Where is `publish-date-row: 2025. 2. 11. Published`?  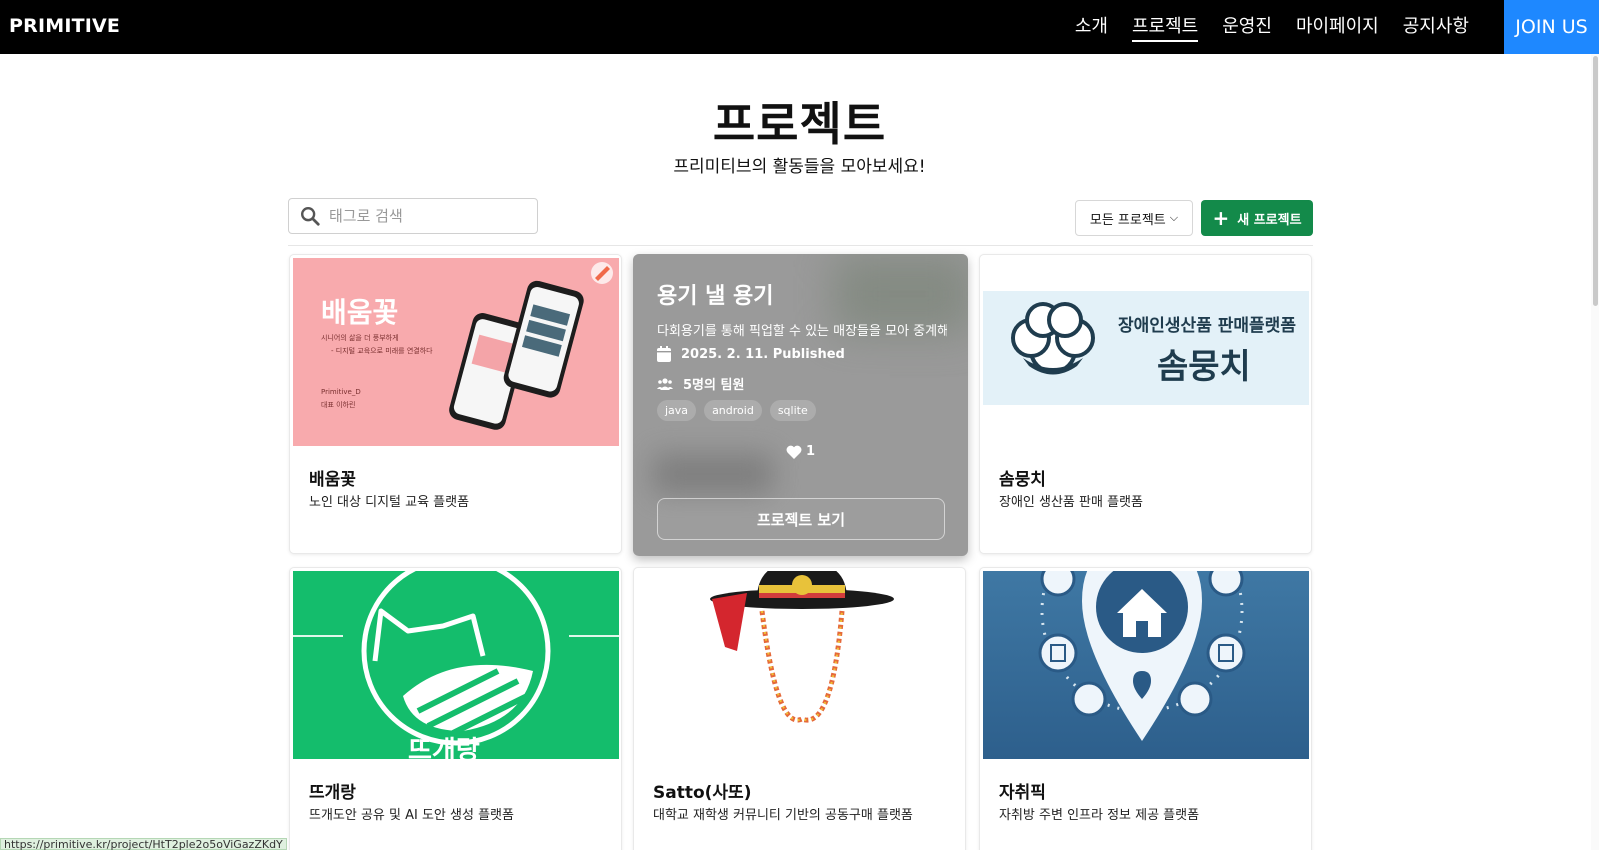
publish-date-row: 2025. 2. 11. Published is located at coordinates (751, 354).